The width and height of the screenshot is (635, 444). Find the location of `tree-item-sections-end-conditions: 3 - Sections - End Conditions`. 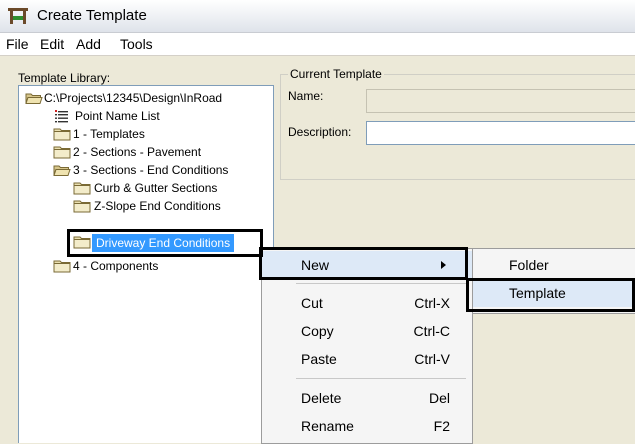

tree-item-sections-end-conditions: 3 - Sections - End Conditions is located at coordinates (160, 171).